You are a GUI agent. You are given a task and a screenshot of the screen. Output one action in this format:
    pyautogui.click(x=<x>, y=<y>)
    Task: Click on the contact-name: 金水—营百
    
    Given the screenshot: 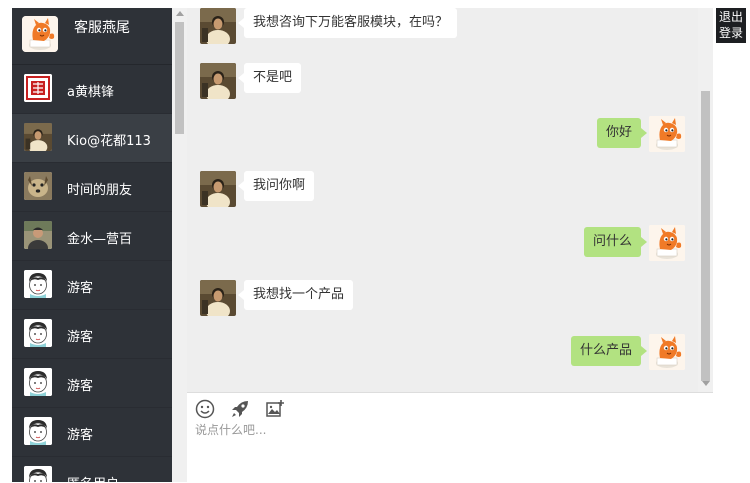 What is the action you would take?
    pyautogui.click(x=100, y=239)
    